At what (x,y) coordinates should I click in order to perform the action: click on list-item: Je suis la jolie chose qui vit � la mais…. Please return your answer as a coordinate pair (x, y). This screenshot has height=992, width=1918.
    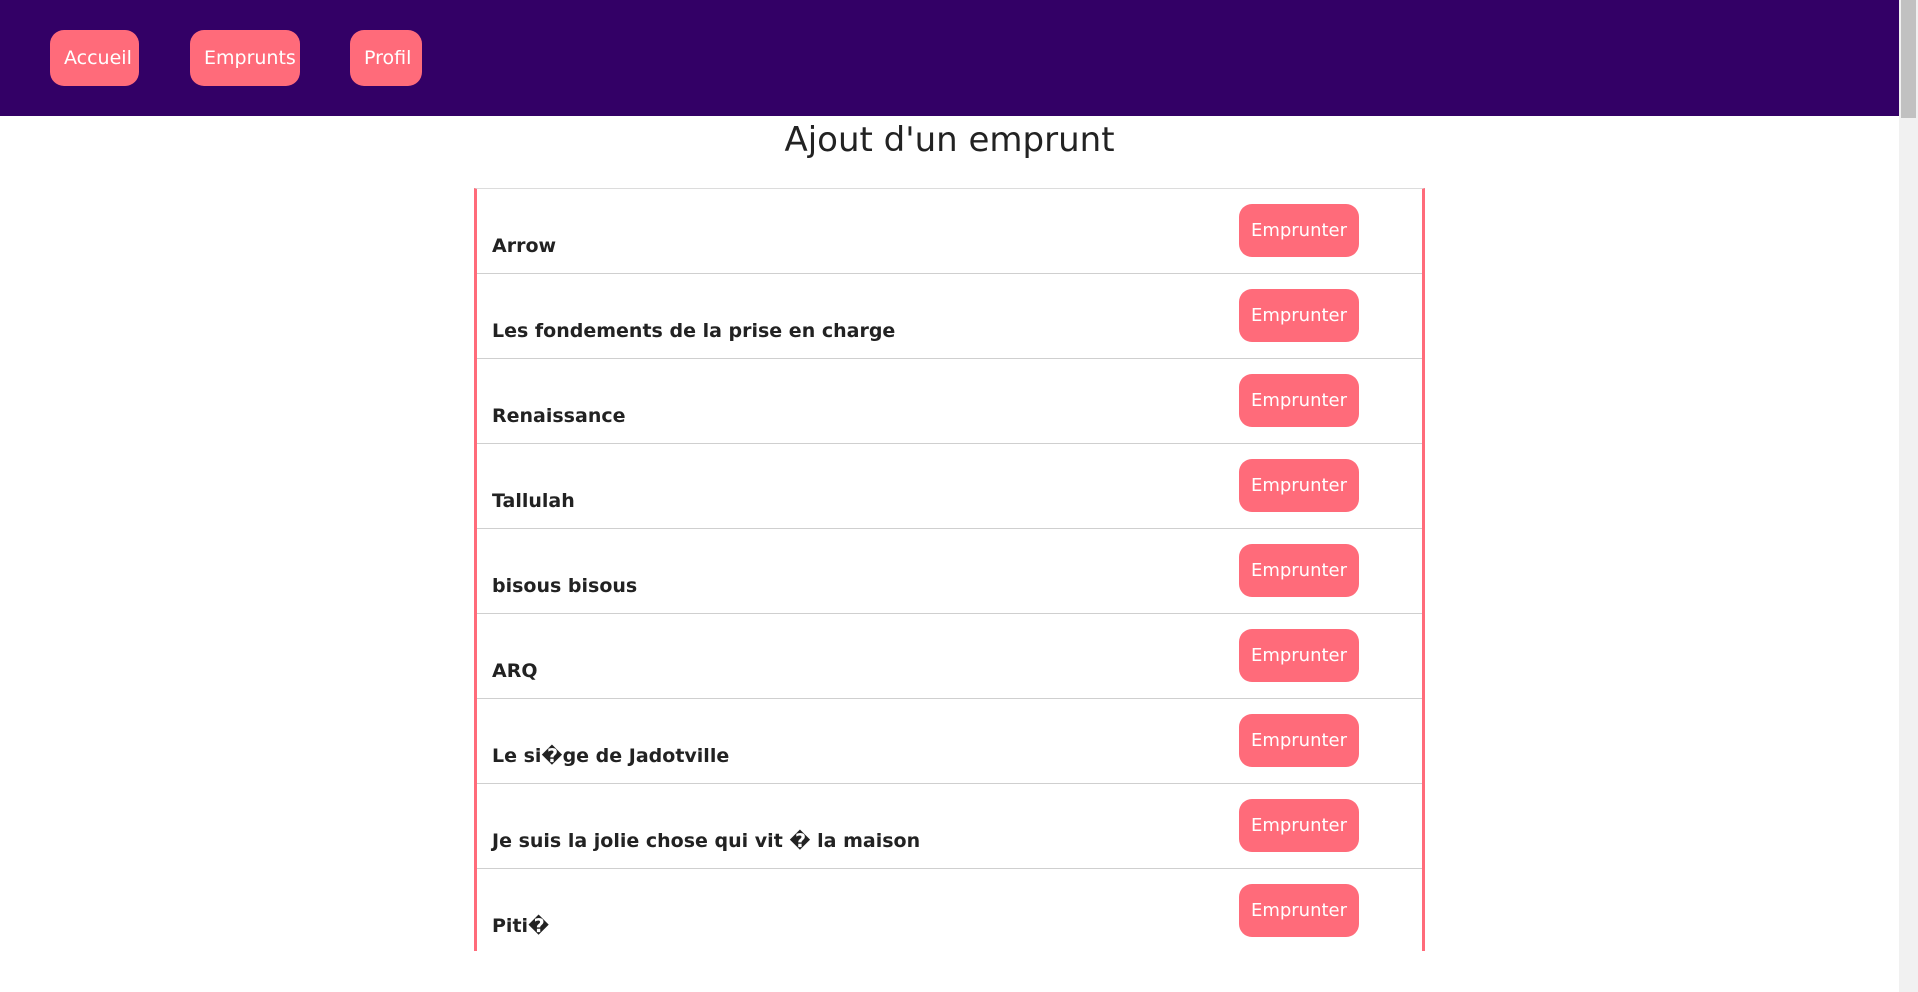
    Looking at the image, I should click on (949, 826).